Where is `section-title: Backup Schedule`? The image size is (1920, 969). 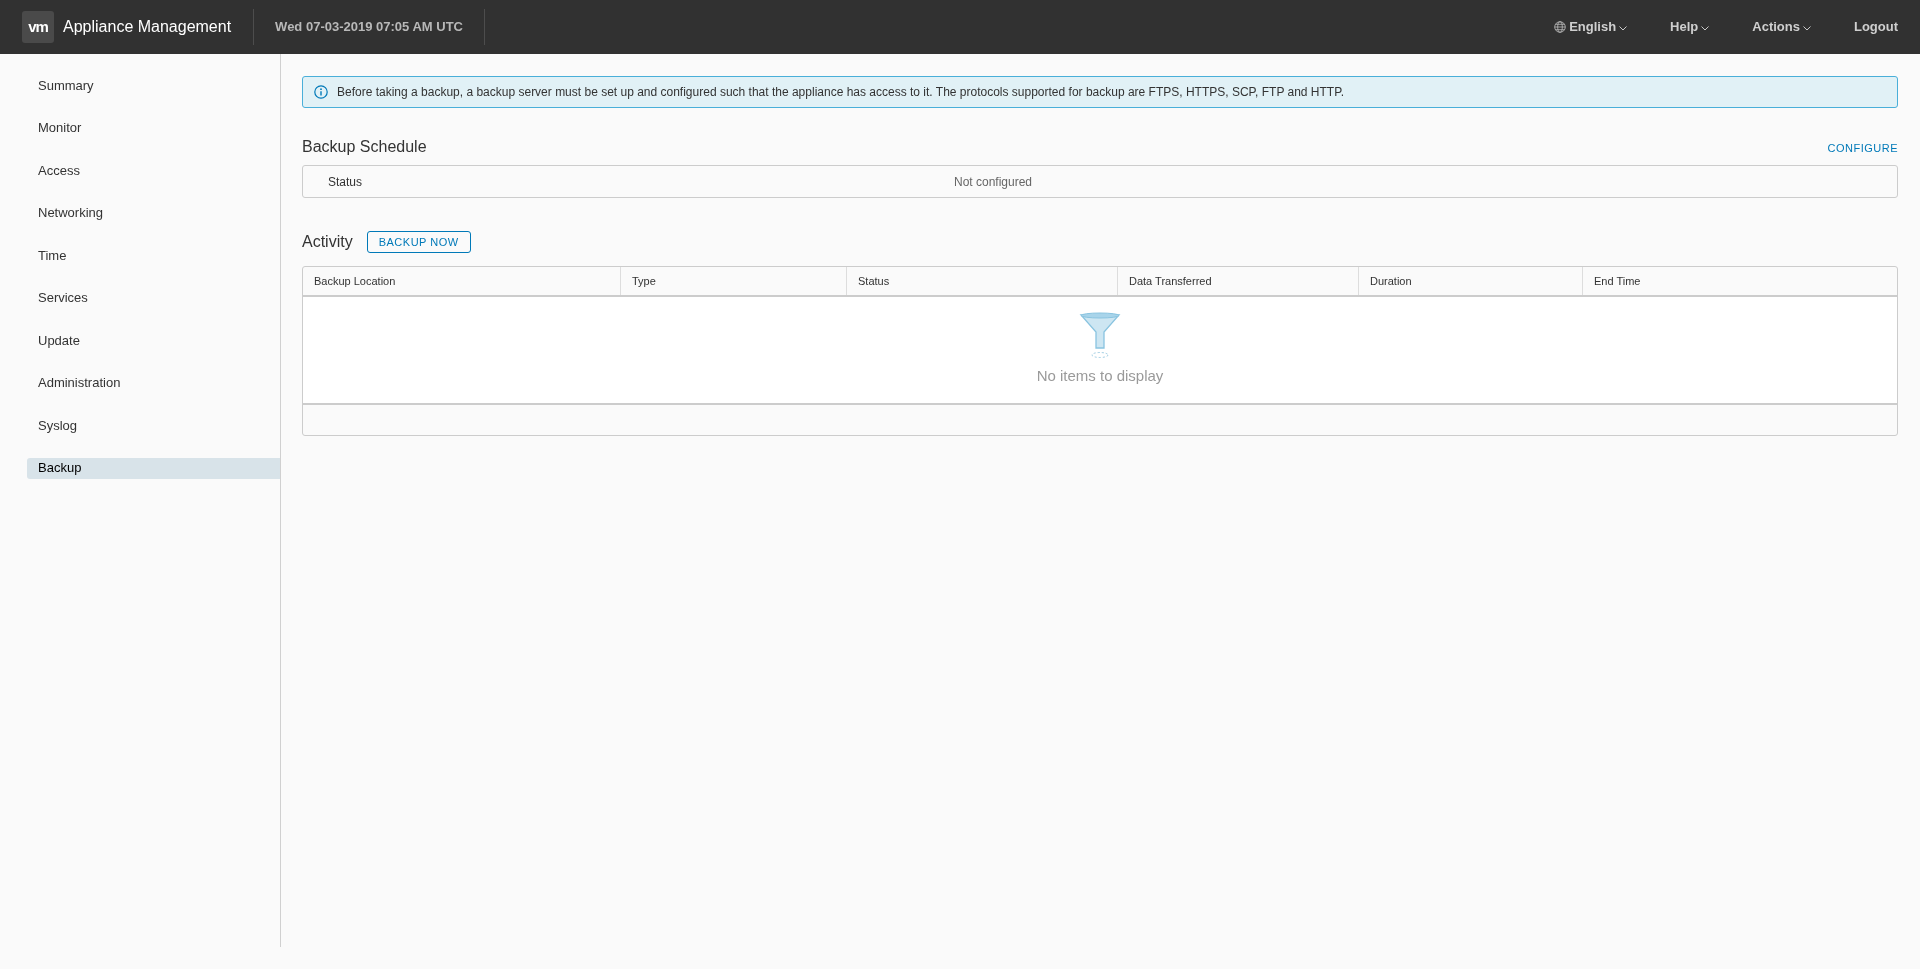
section-title: Backup Schedule is located at coordinates (364, 147).